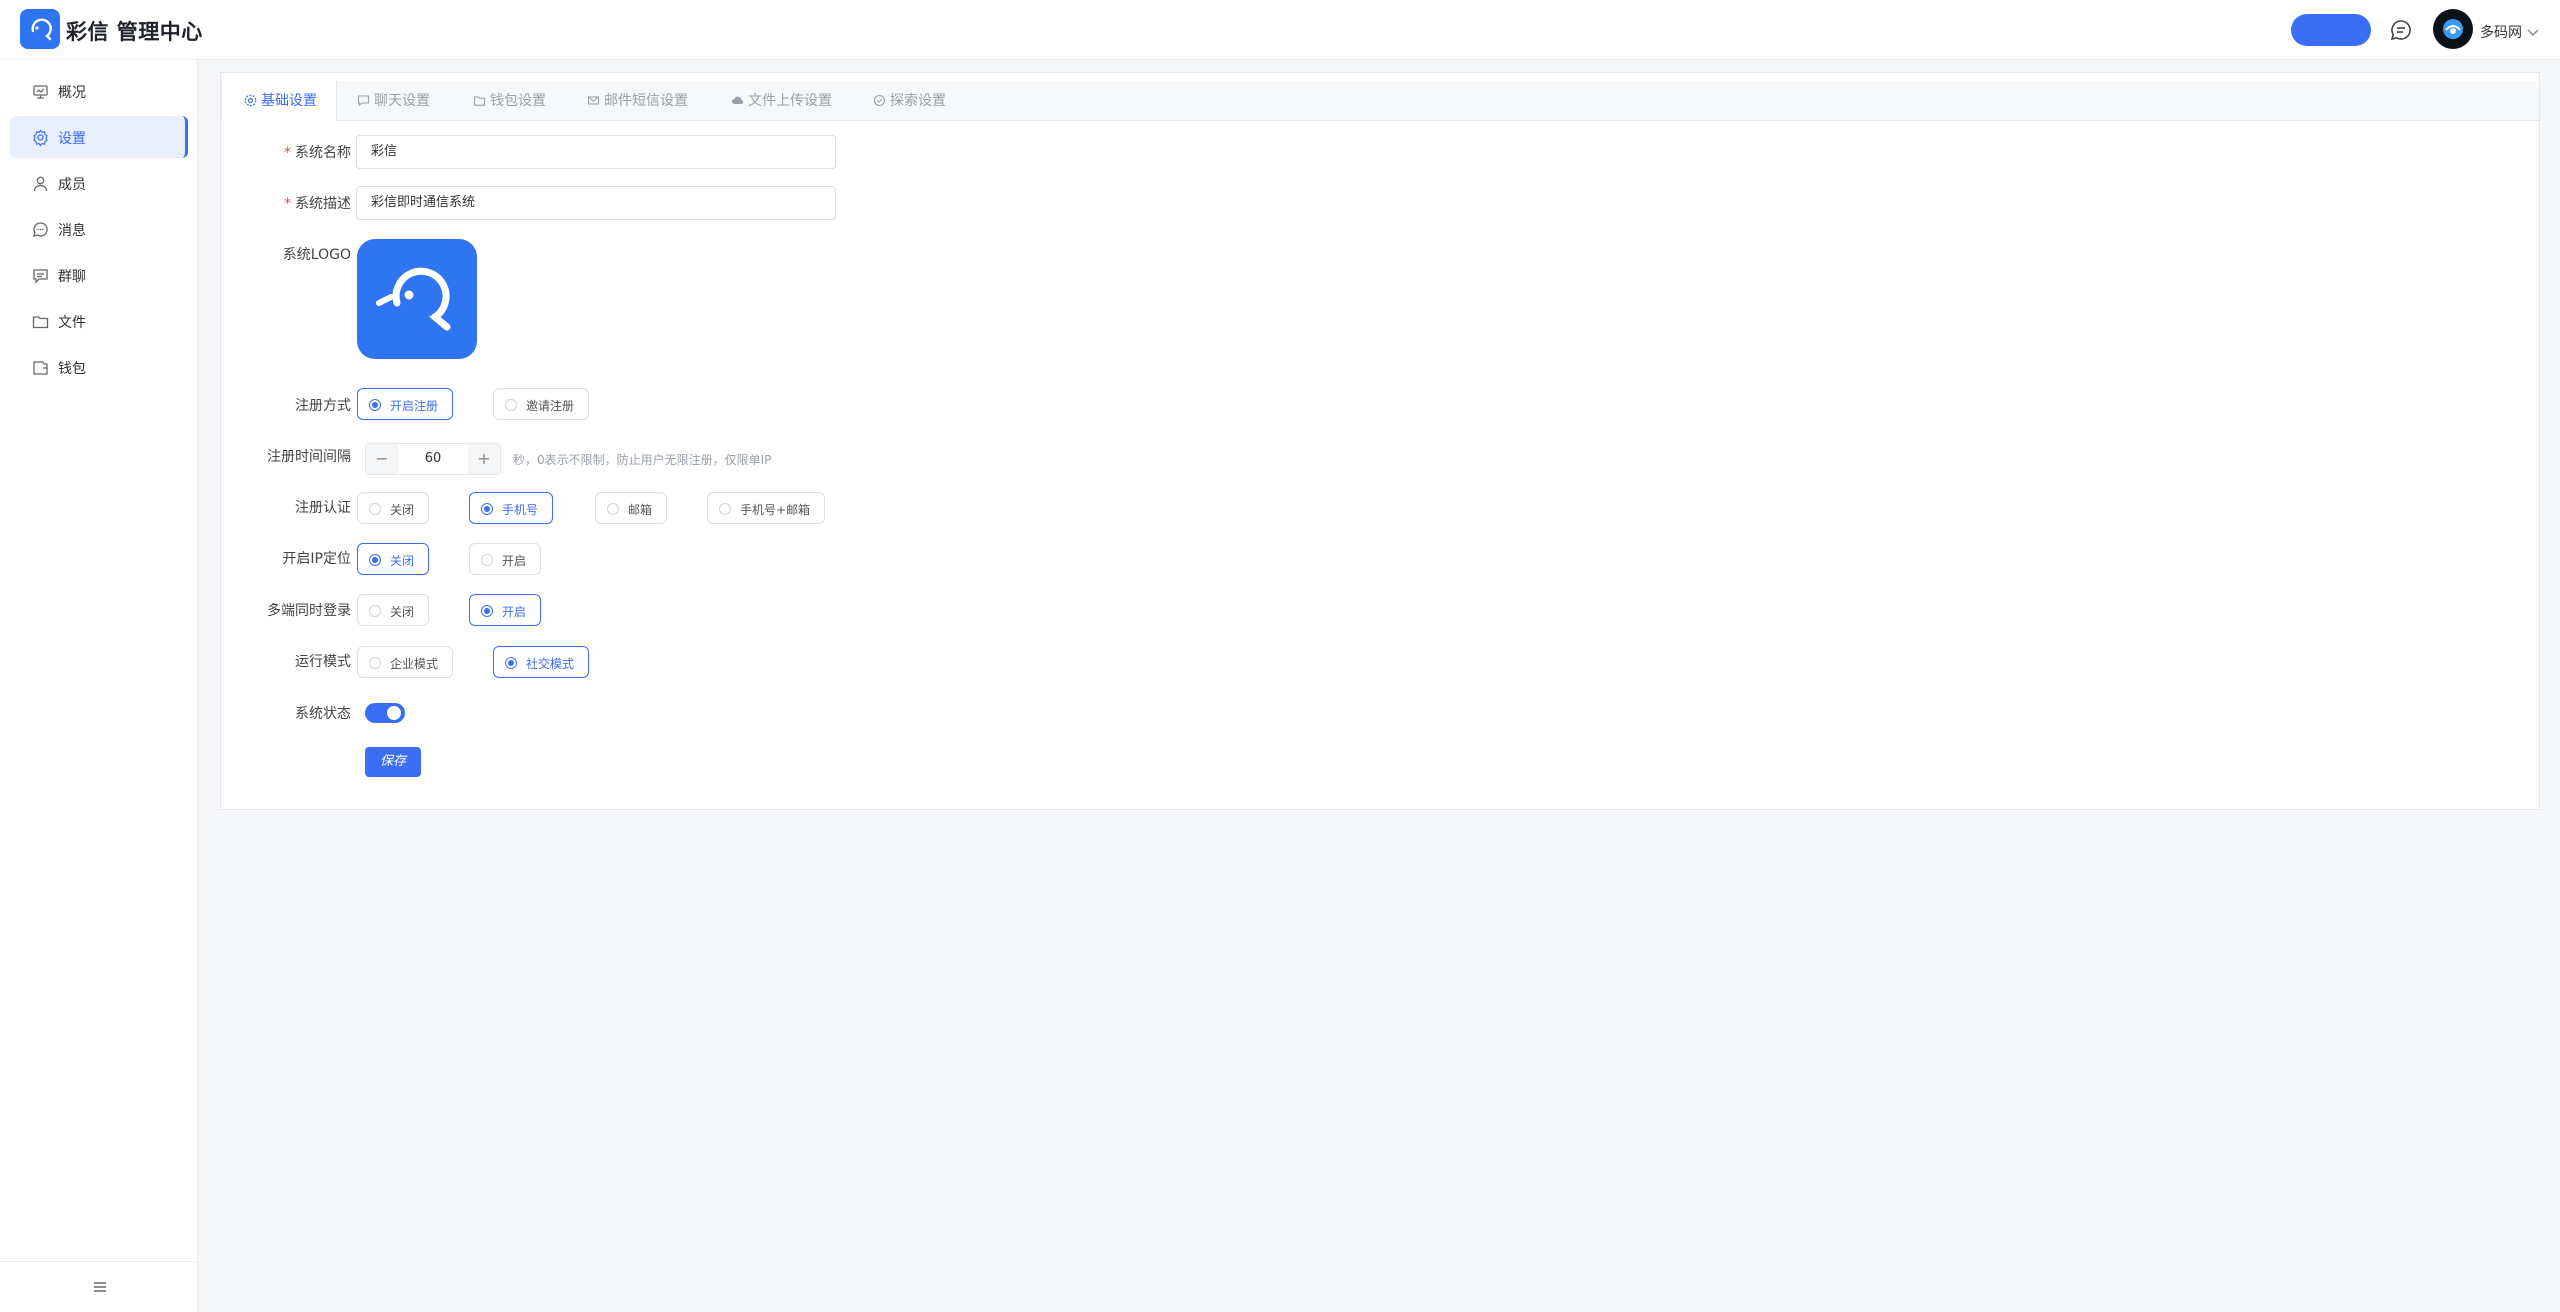 The width and height of the screenshot is (2560, 1312). I want to click on field-label-system-status: 系统状态, so click(323, 714).